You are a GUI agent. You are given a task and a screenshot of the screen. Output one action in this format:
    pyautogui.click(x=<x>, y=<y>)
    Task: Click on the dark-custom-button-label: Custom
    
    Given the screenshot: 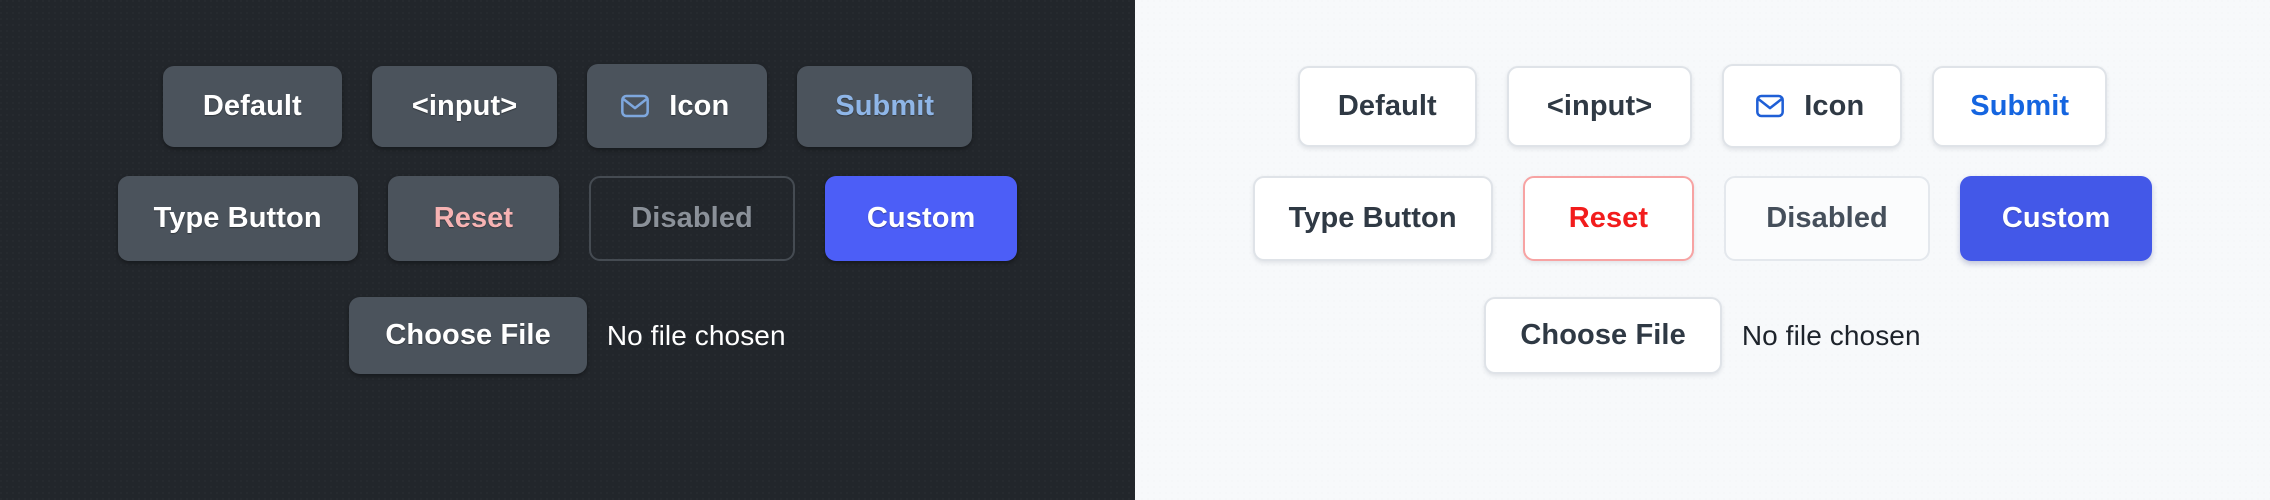 What is the action you would take?
    pyautogui.click(x=921, y=218)
    